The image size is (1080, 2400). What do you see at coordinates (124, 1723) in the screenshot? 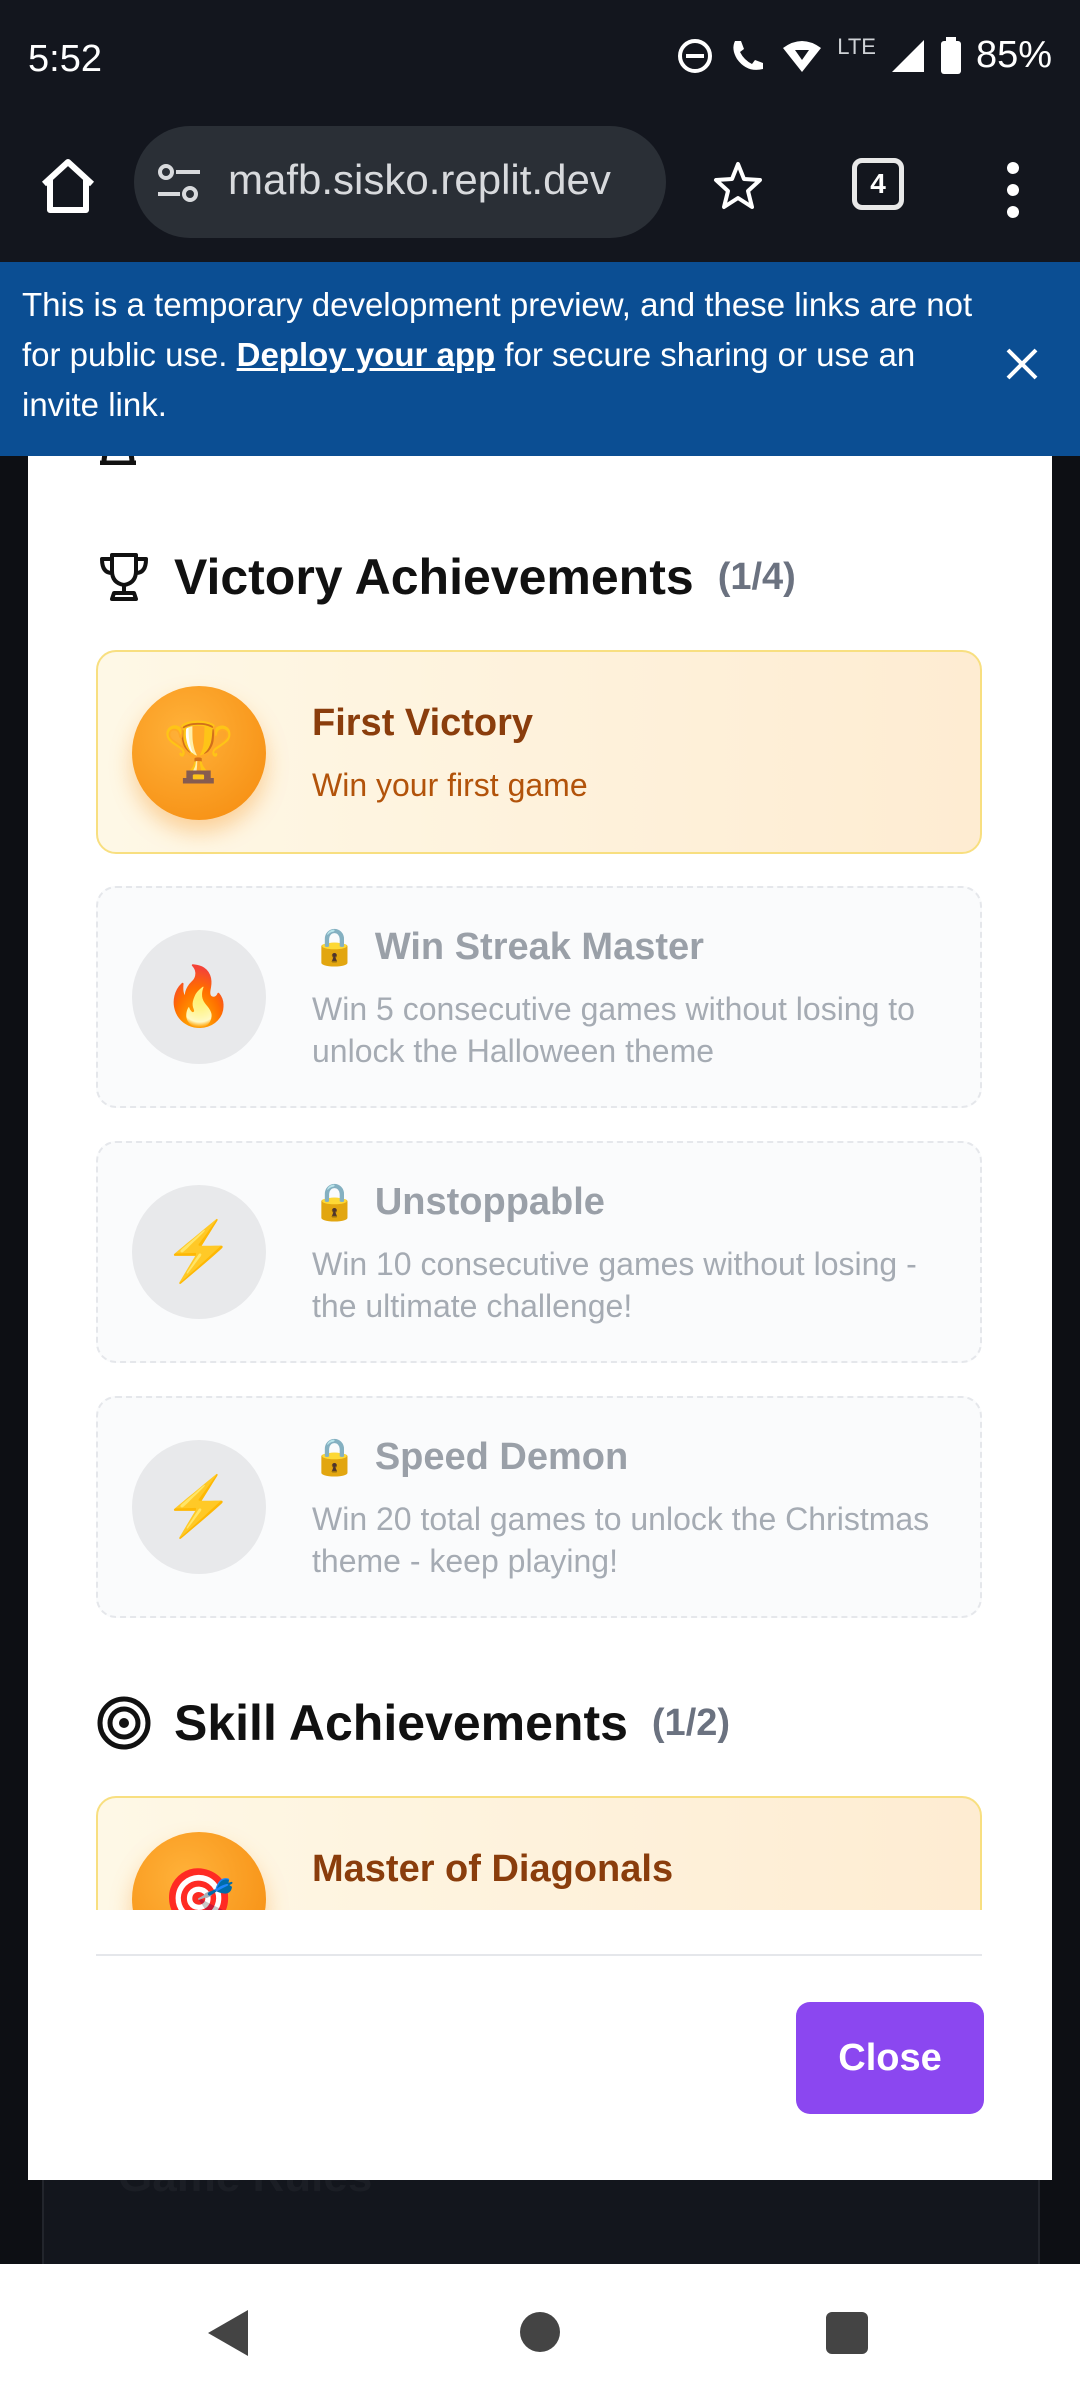
I see `target-icon` at bounding box center [124, 1723].